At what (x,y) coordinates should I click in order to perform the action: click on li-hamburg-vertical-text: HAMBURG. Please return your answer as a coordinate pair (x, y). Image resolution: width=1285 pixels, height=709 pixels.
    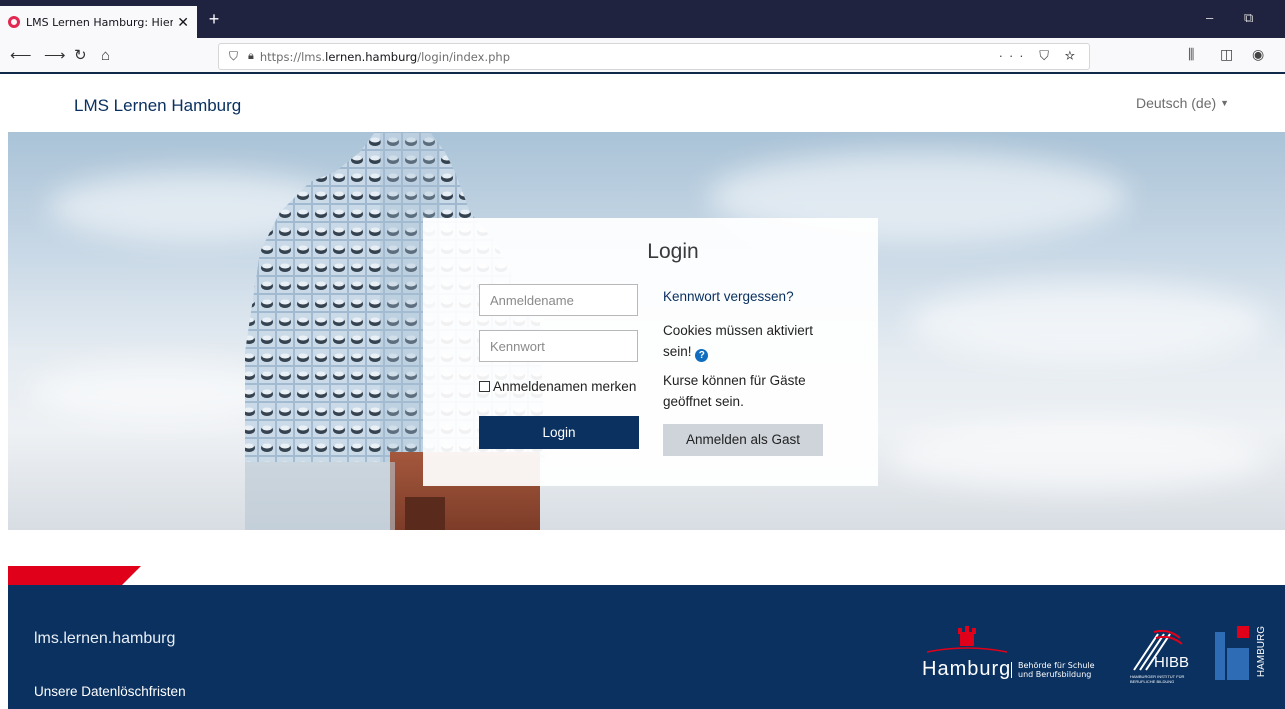
    Looking at the image, I should click on (1261, 652).